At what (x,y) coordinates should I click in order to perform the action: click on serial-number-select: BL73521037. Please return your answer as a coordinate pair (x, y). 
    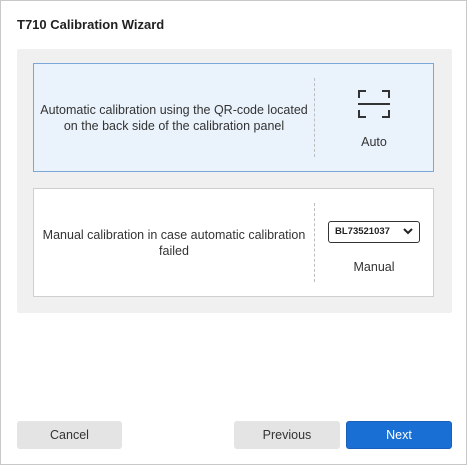
    Looking at the image, I should click on (374, 232).